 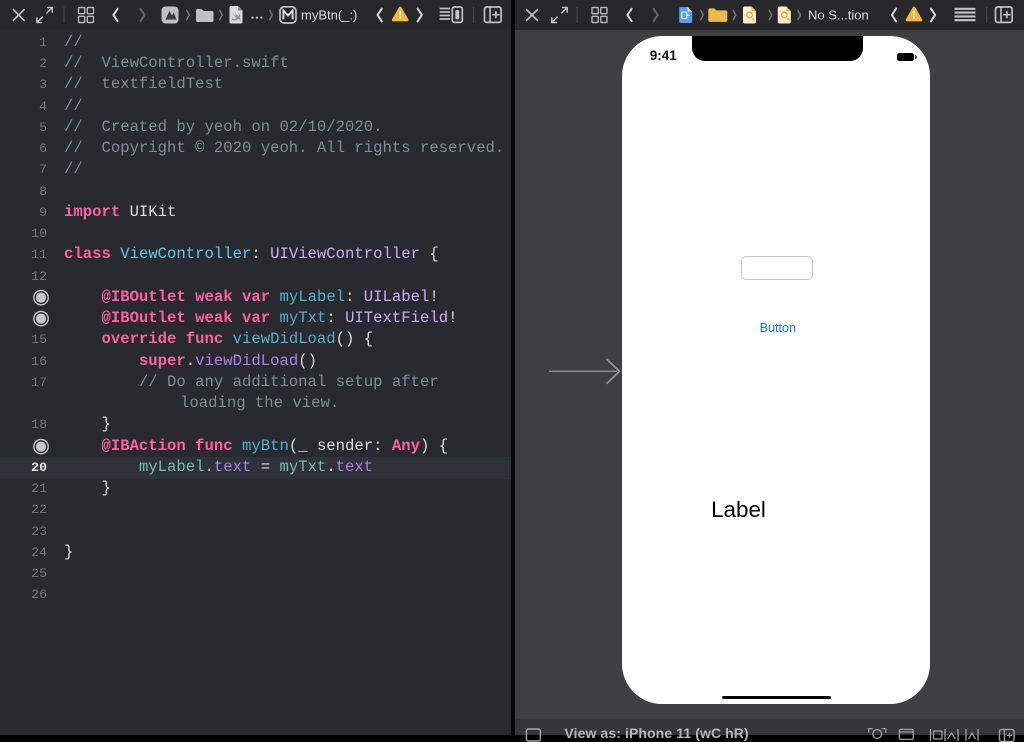 I want to click on svg-text: No S...tion, so click(x=838, y=15).